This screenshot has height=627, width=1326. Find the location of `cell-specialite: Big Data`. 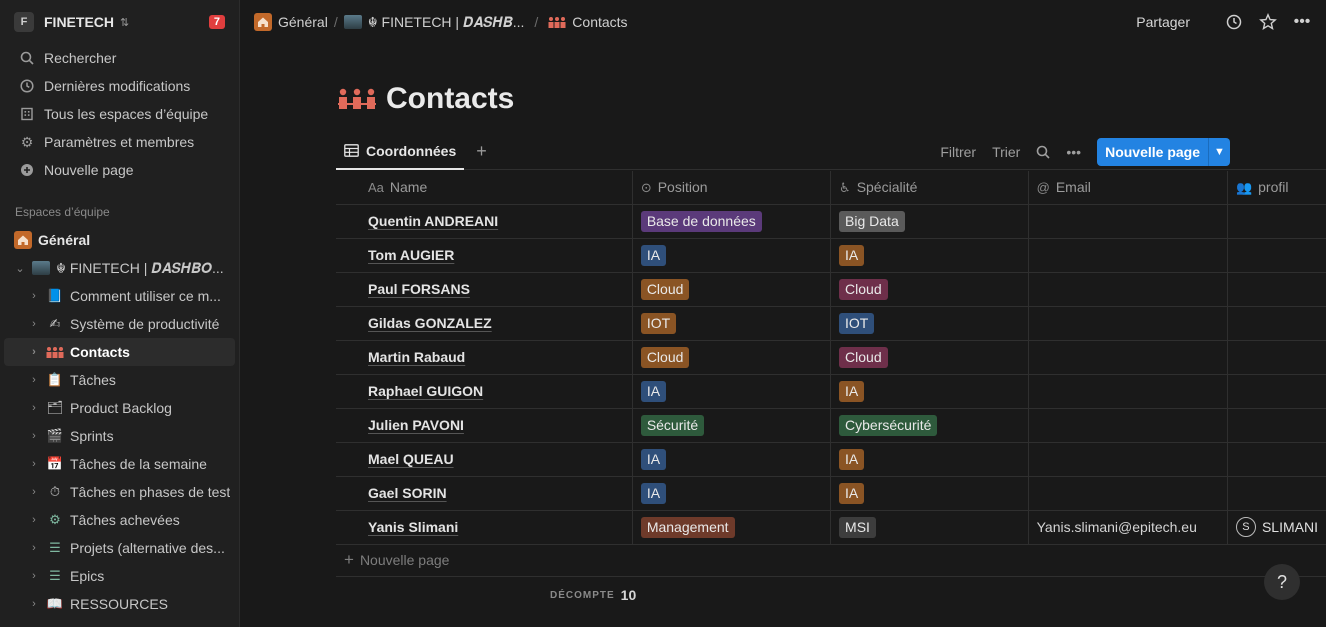

cell-specialite: Big Data is located at coordinates (929, 221).